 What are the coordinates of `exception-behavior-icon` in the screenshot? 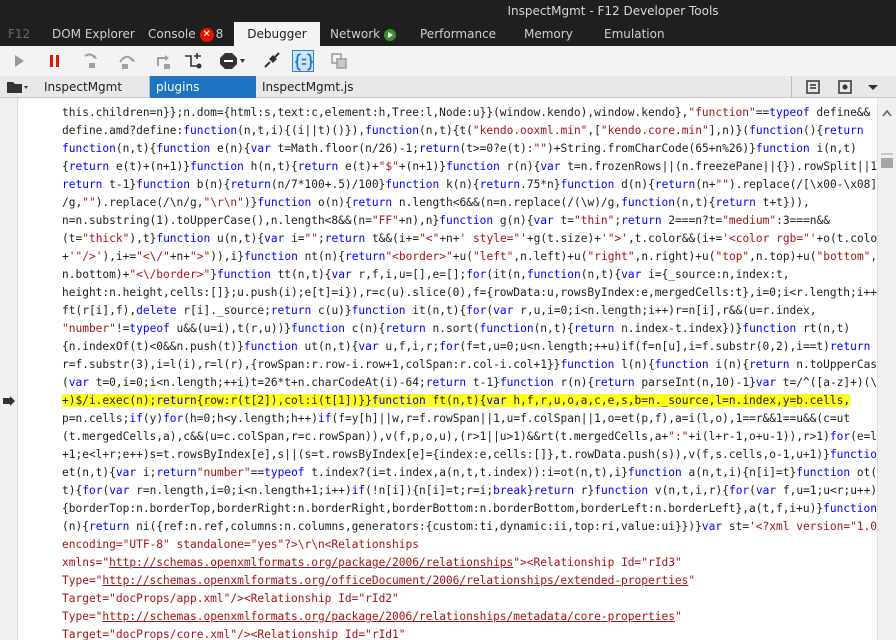 It's located at (232, 61).